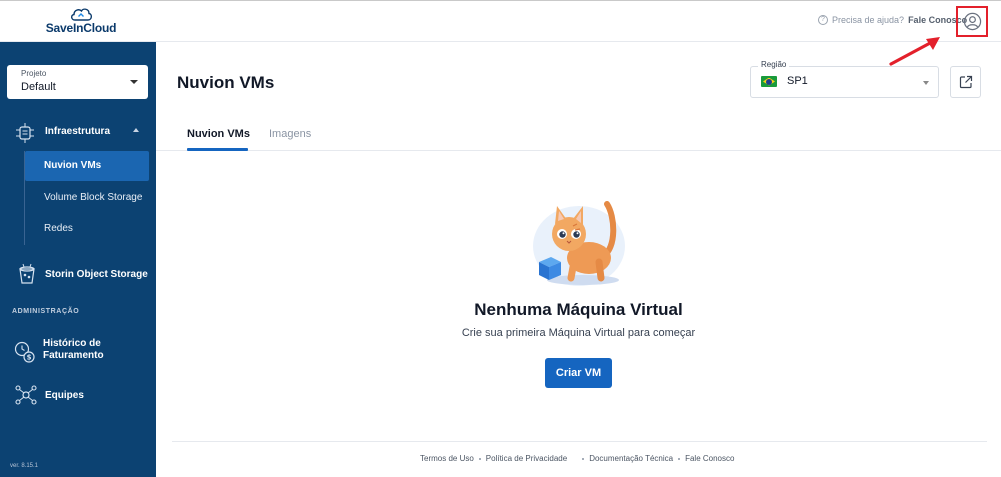 The width and height of the screenshot is (1001, 477). What do you see at coordinates (526, 458) in the screenshot?
I see `footer-link-privacy: Política de Privacidade` at bounding box center [526, 458].